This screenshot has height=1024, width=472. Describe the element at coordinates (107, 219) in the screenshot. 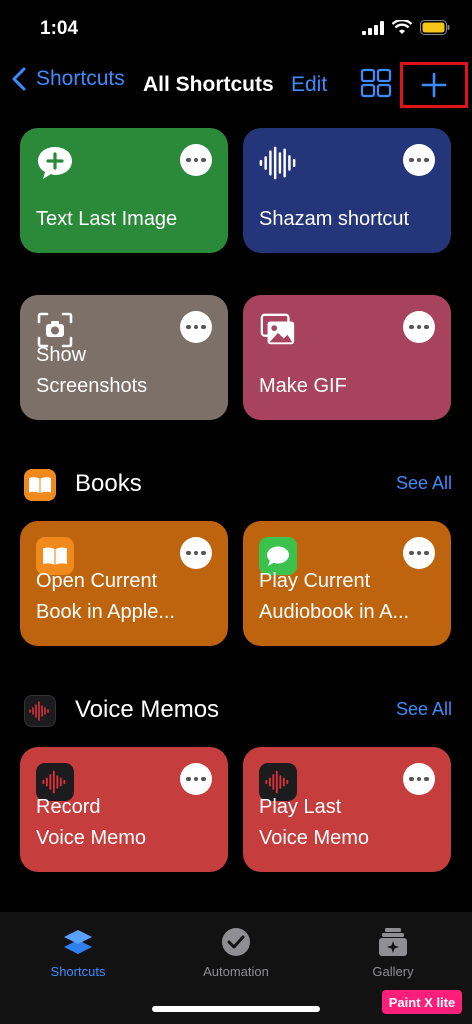

I see `shortcut-label: Text Last Image` at that location.